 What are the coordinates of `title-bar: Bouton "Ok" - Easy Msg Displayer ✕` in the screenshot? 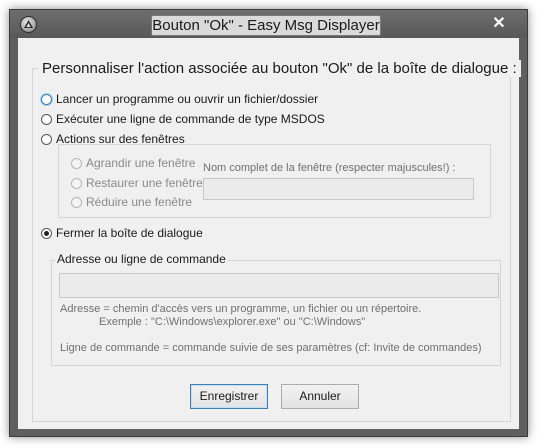 It's located at (268, 24).